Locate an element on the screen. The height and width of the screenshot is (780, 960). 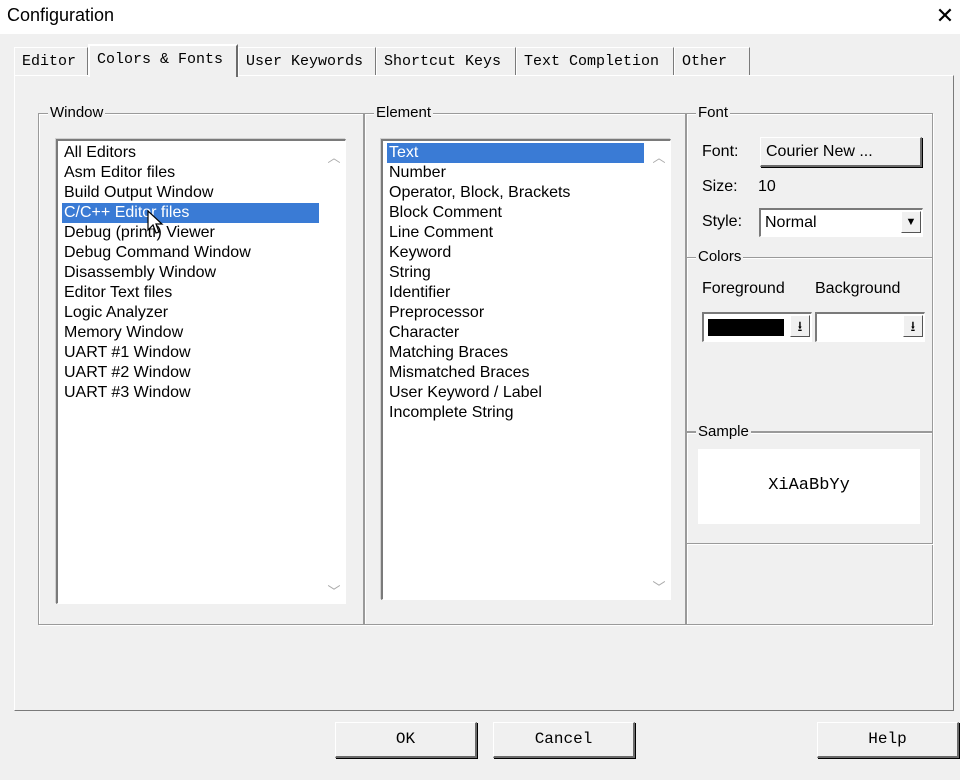
tab-other: Other is located at coordinates (712, 61).